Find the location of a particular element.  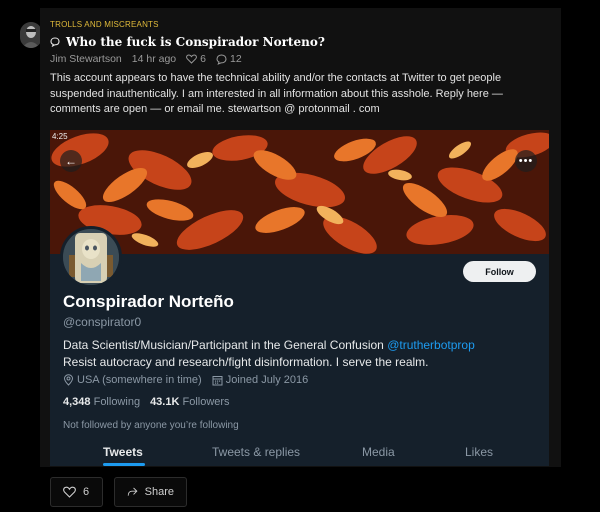

post-comments-count: 12 is located at coordinates (236, 59).